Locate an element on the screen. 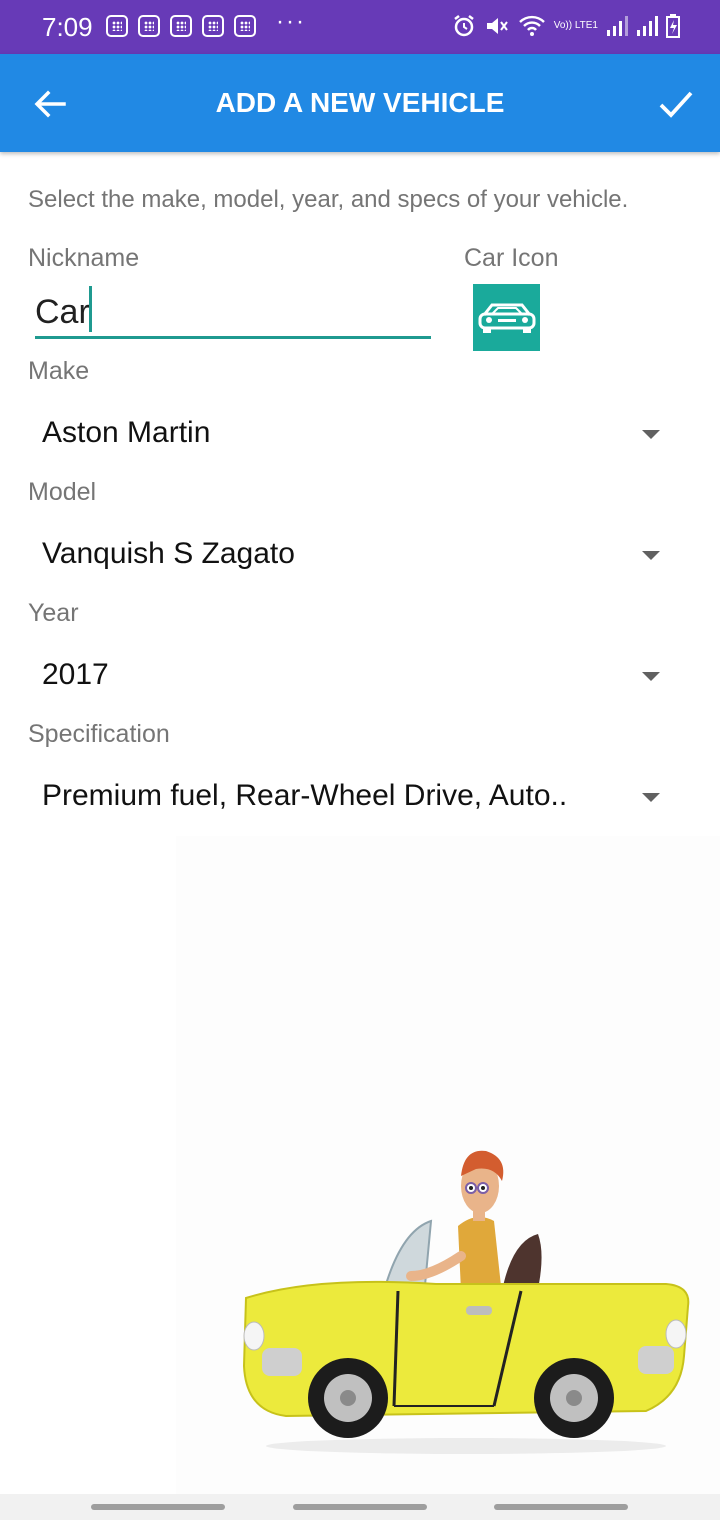 The height and width of the screenshot is (1520, 720). status-system-icons: Vo)) LTE1 is located at coordinates (566, 26).